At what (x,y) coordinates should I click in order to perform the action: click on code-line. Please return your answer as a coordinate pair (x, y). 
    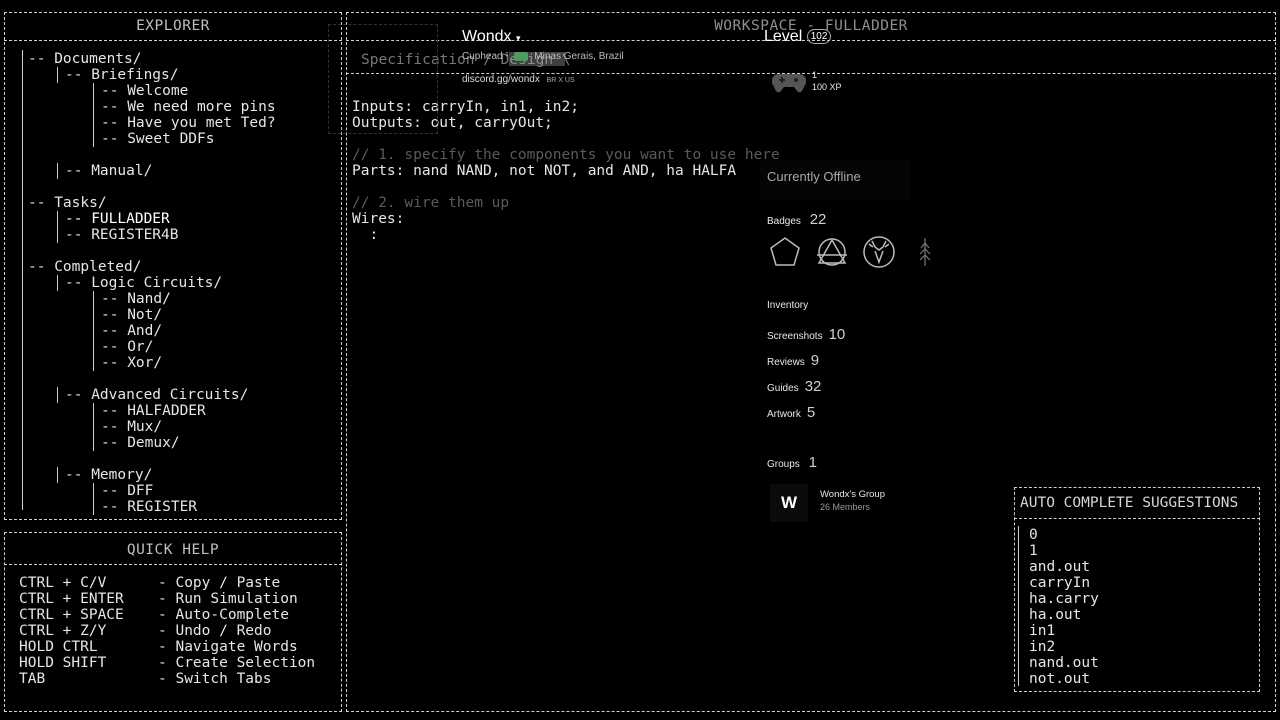
    Looking at the image, I should click on (566, 187).